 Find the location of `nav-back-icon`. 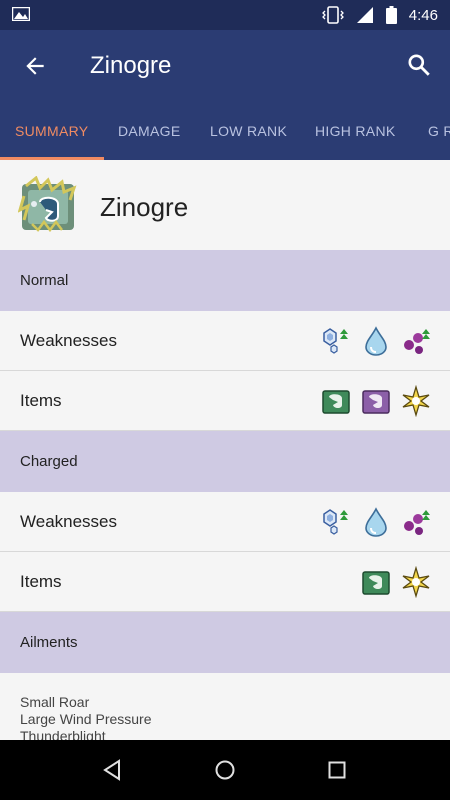

nav-back-icon is located at coordinates (113, 770).